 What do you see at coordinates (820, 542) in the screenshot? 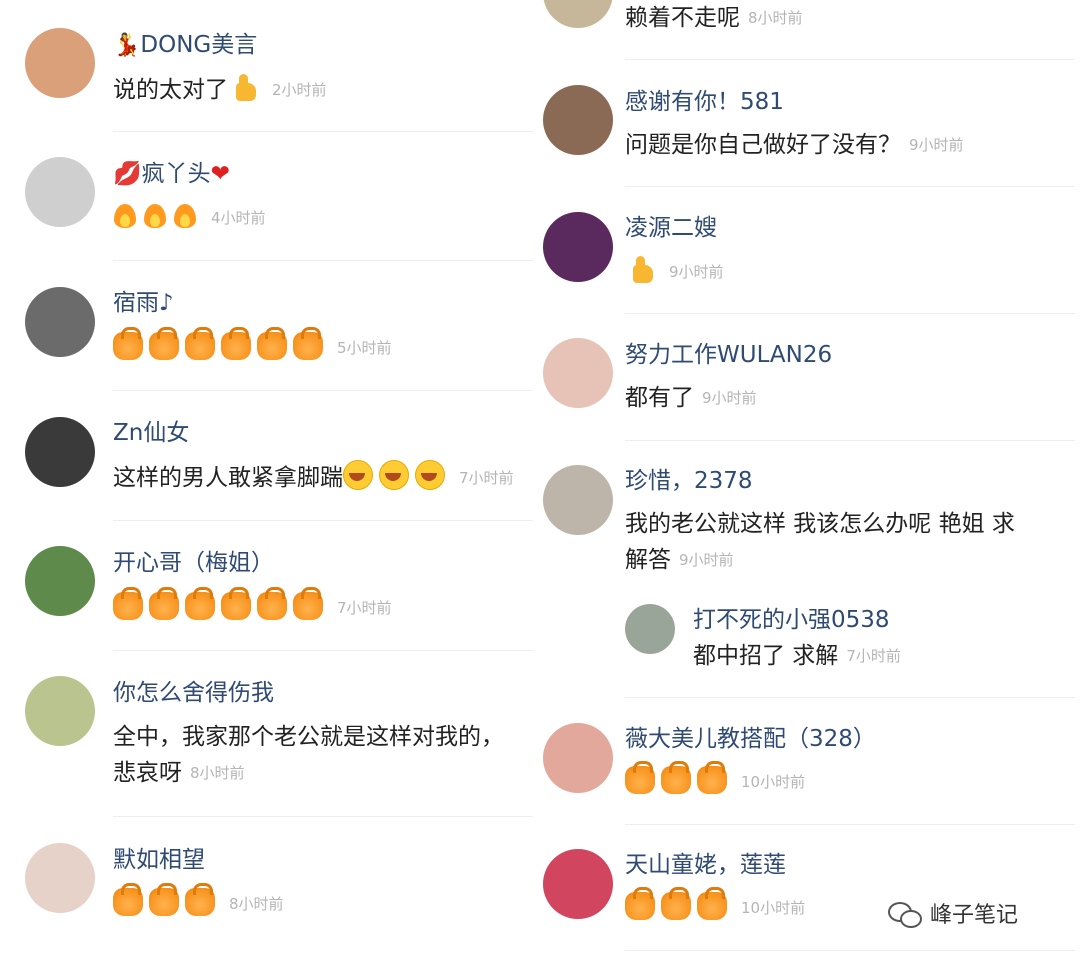
I see `comment-text: 我的老公就这样 我该怎么办呢 艳姐 求 解答 9小时前` at bounding box center [820, 542].